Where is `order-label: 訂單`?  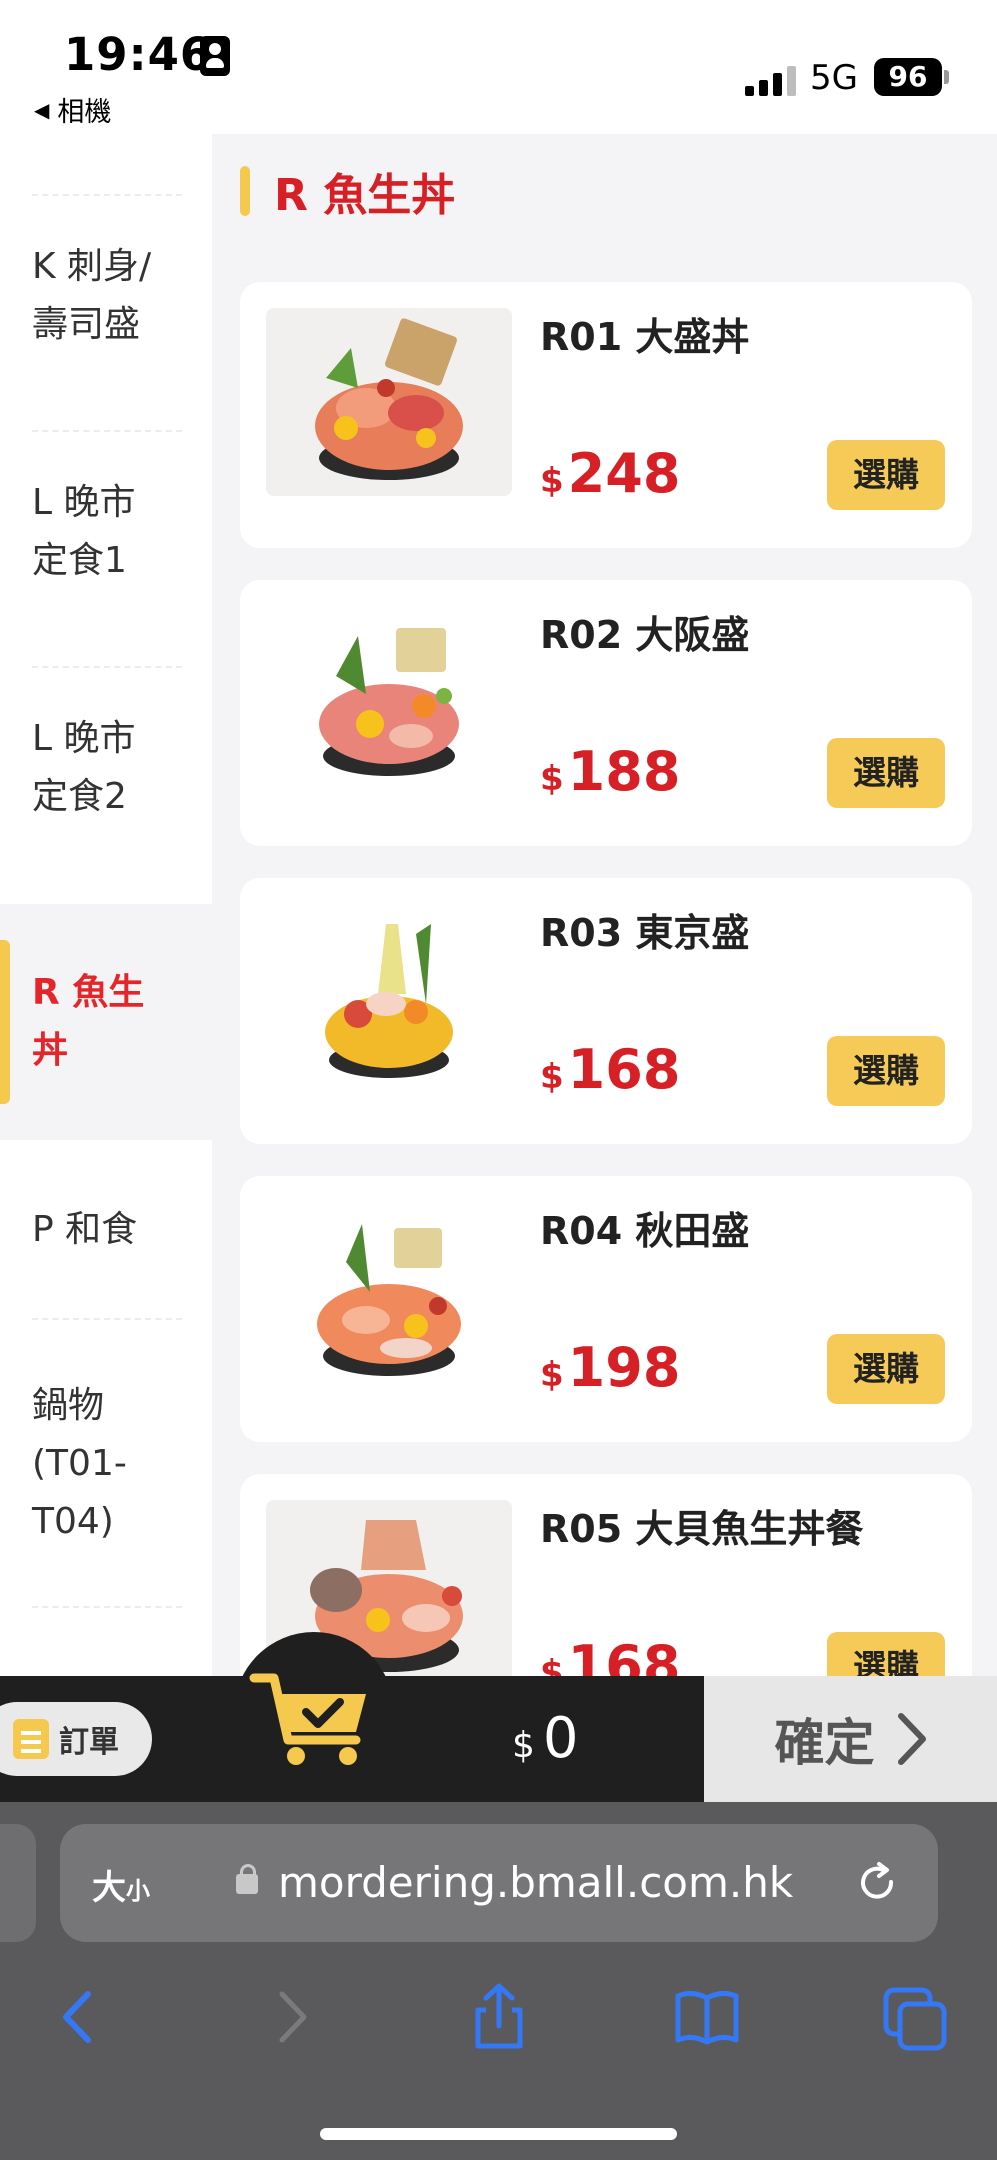 order-label: 訂單 is located at coordinates (89, 1742).